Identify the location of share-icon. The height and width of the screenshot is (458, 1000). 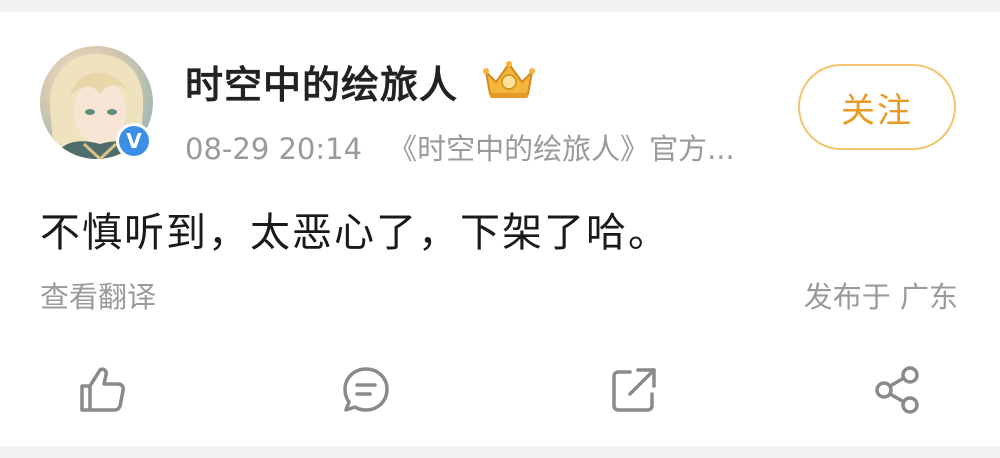
(897, 390).